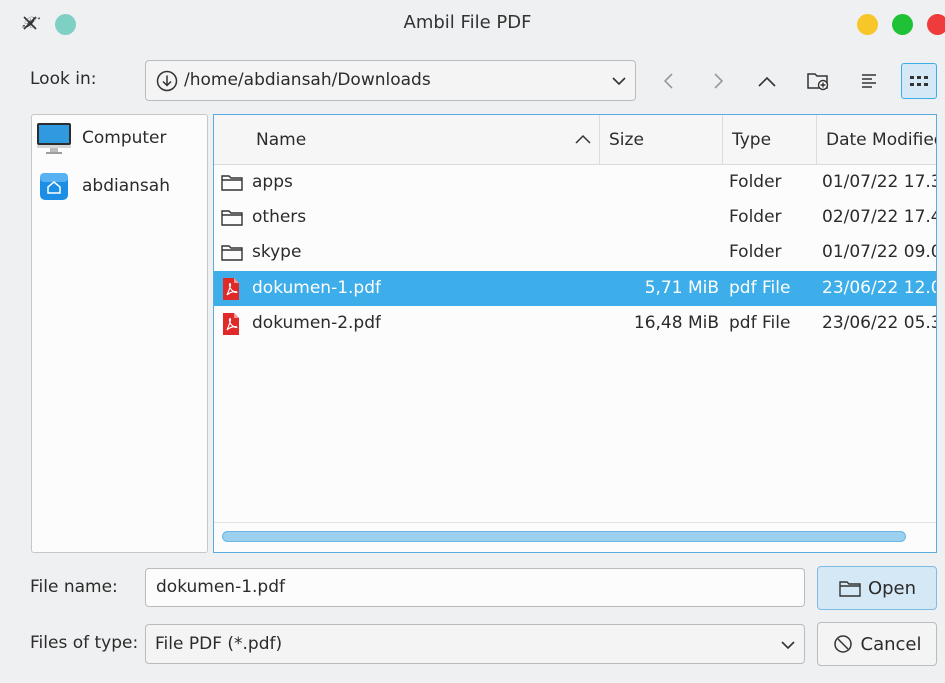  I want to click on forward-arrow-icon, so click(719, 81).